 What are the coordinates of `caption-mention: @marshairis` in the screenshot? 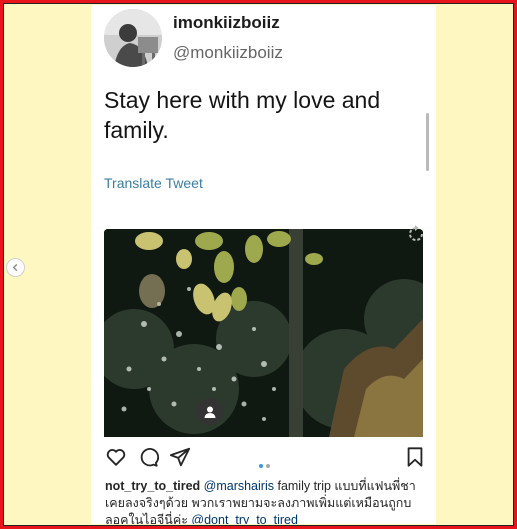 It's located at (239, 486).